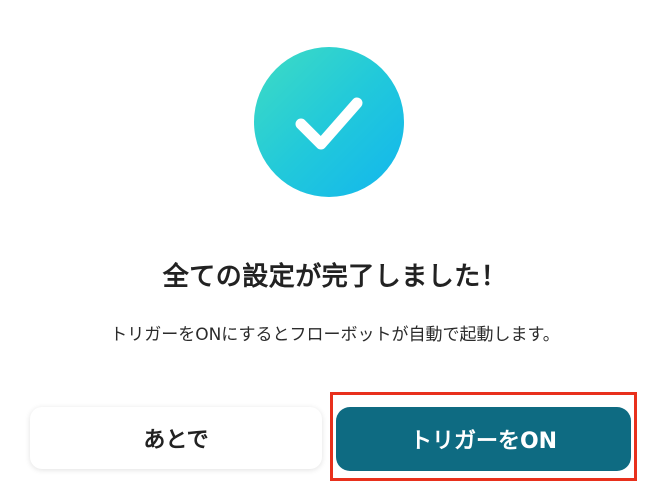 The height and width of the screenshot is (502, 670). I want to click on trigger-on-button: トリガーをON, so click(483, 439).